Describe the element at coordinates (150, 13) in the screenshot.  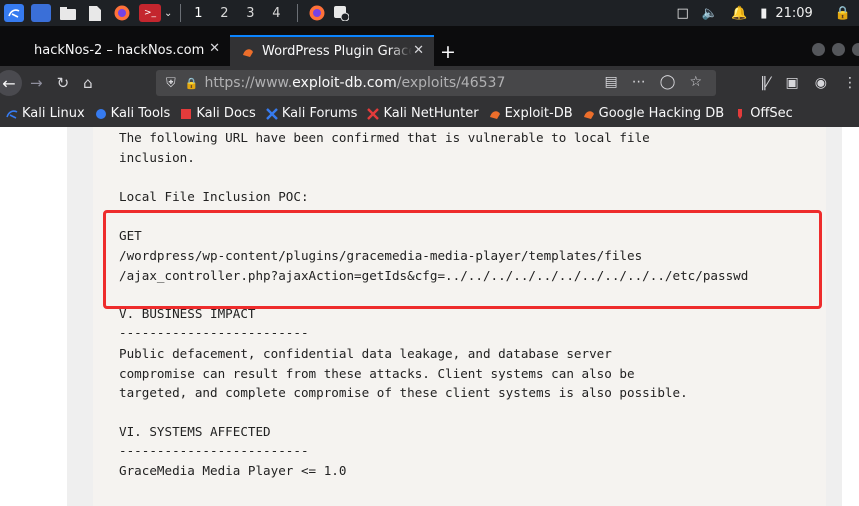
I see `terminal-icon: >_` at that location.